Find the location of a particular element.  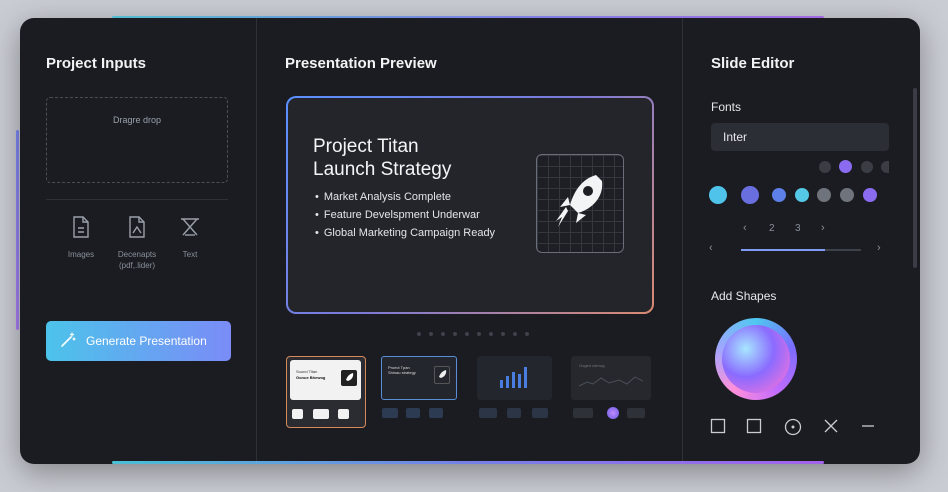

upload-documents-button: Decenapts (pdf,.lider) is located at coordinates (137, 243).